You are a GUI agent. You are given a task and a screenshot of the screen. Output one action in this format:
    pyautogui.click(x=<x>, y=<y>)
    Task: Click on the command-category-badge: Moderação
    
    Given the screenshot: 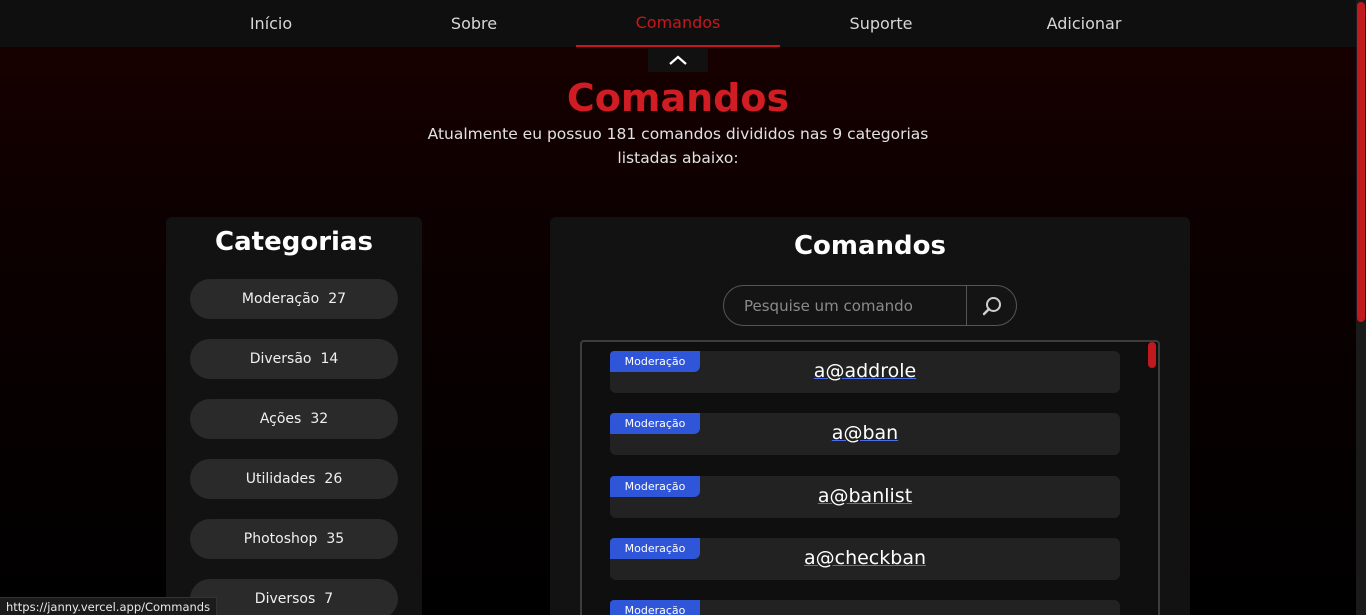 What is the action you would take?
    pyautogui.click(x=655, y=607)
    